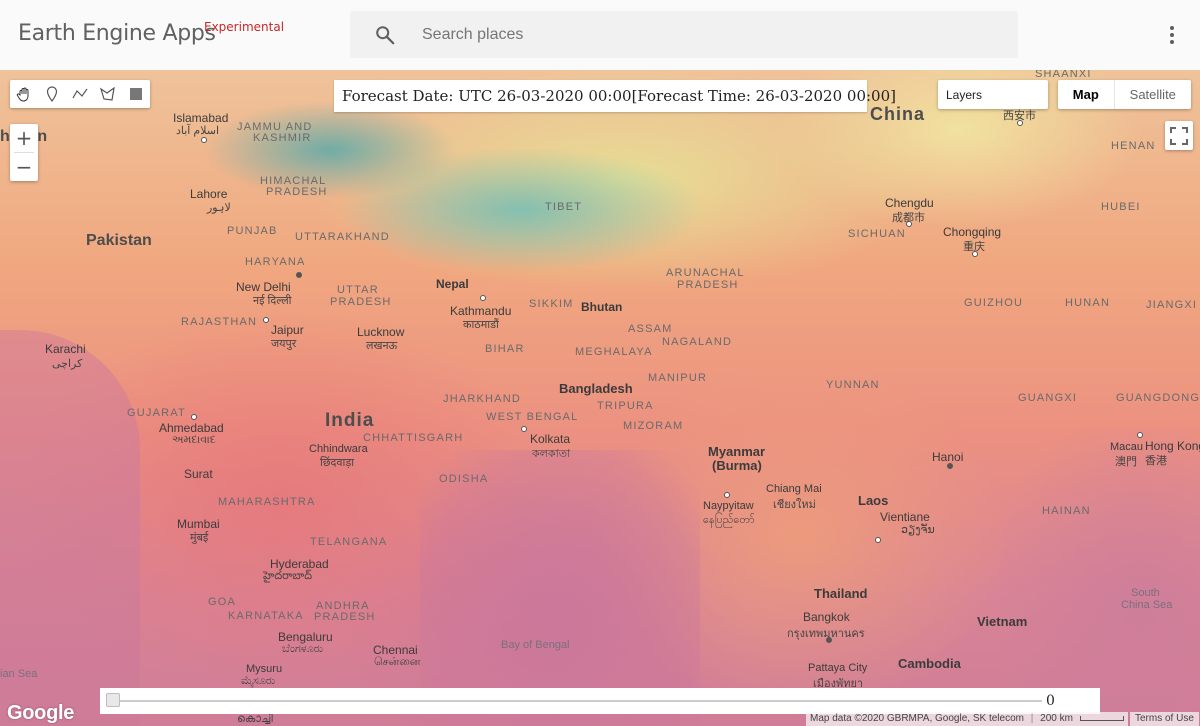  I want to click on search-box, so click(684, 34).